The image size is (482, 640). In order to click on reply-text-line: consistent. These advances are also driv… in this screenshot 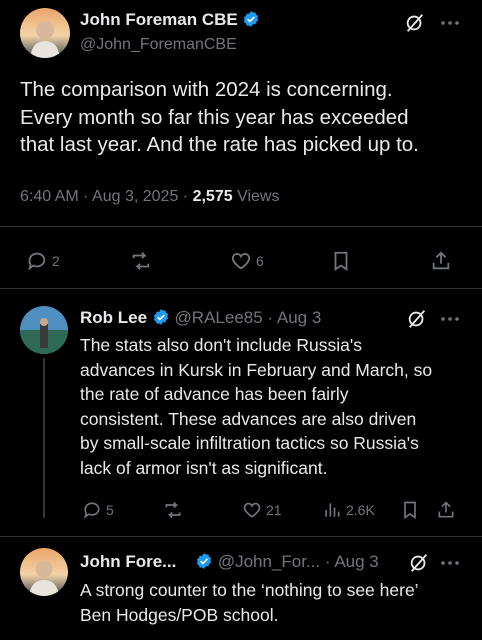, I will do `click(248, 418)`.